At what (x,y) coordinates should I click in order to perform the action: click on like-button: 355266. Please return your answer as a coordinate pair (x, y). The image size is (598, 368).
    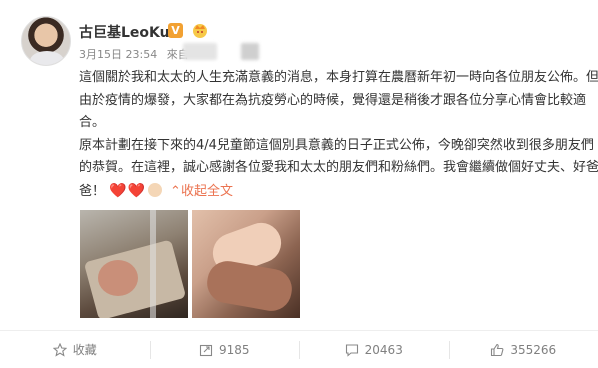
    Looking at the image, I should click on (523, 349).